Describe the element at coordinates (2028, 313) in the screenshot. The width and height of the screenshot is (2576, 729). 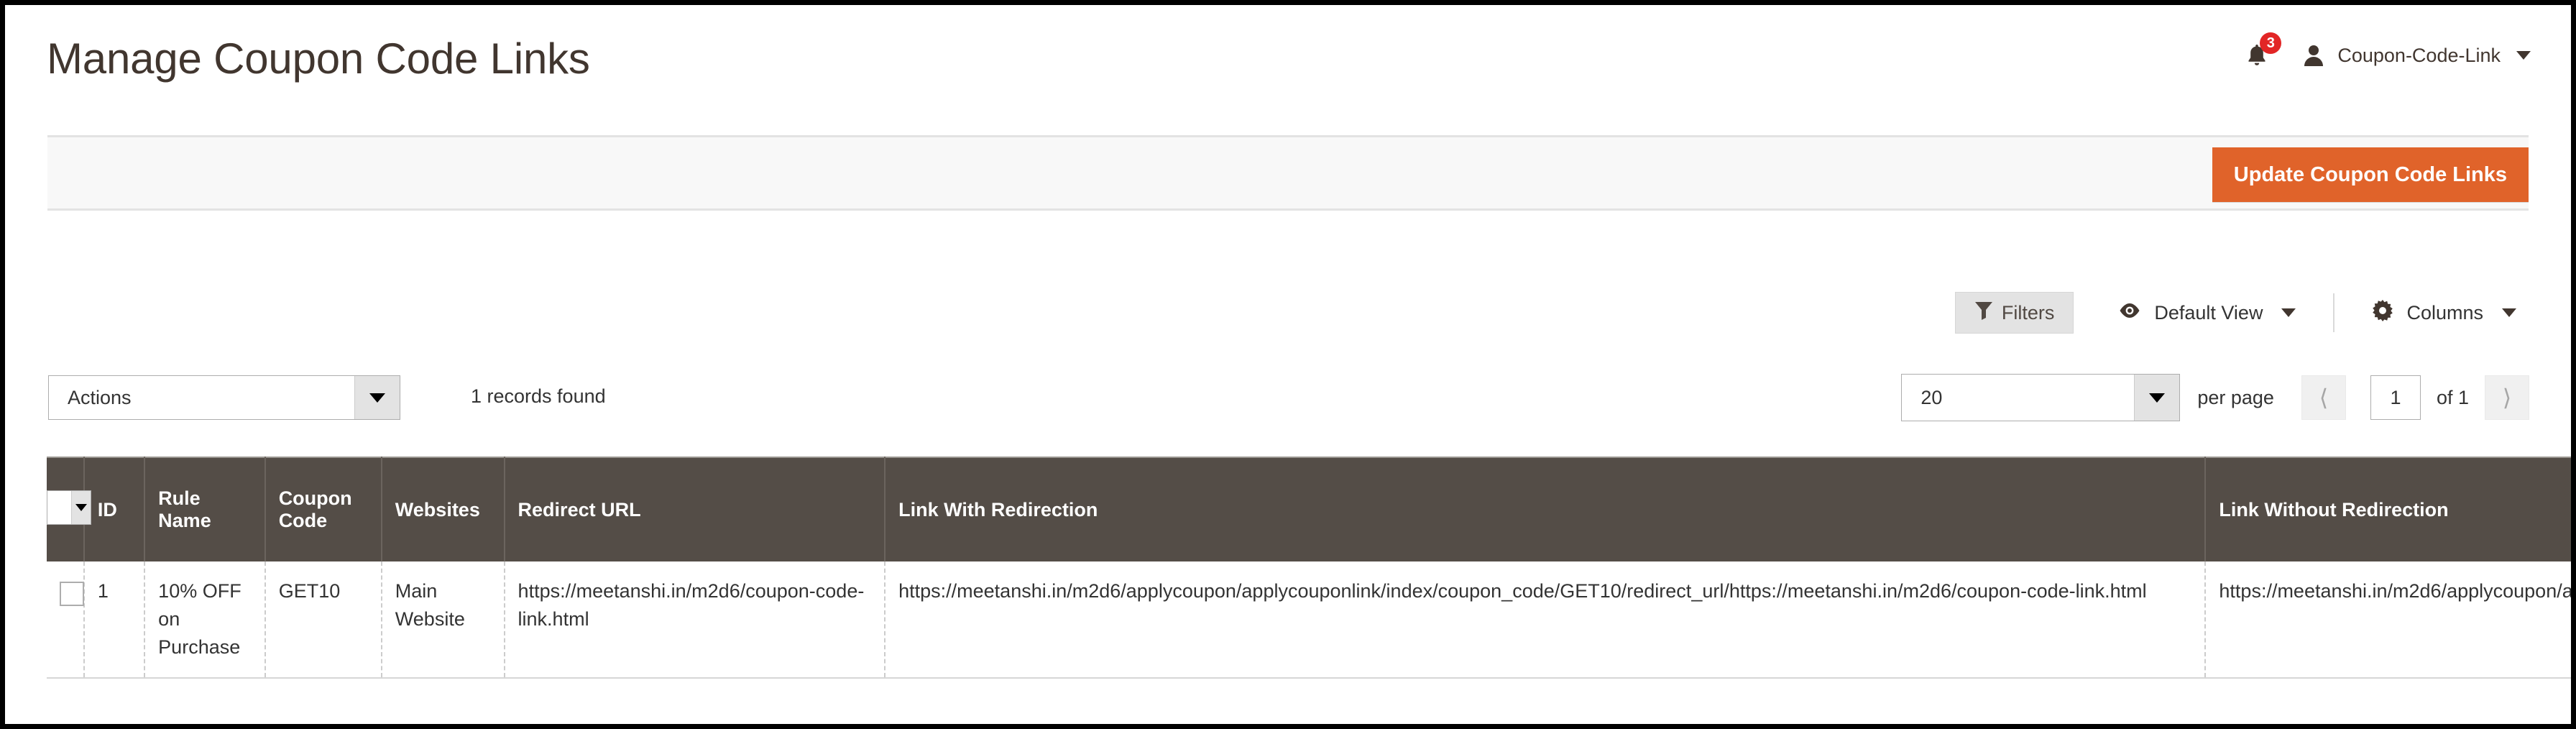
I see `filters-label: Filters` at that location.